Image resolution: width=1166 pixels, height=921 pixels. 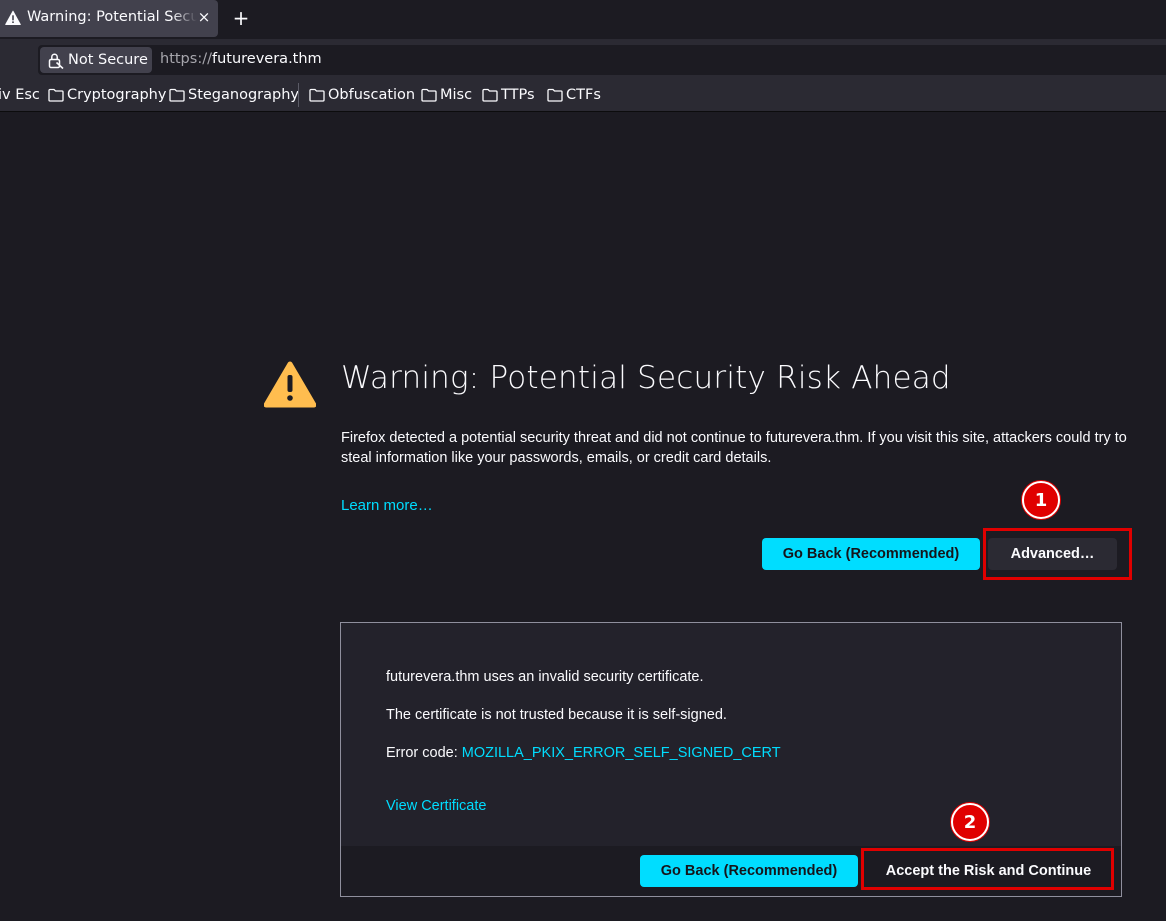 I want to click on bookmark-folder-cryptography: Cryptography, so click(x=107, y=95).